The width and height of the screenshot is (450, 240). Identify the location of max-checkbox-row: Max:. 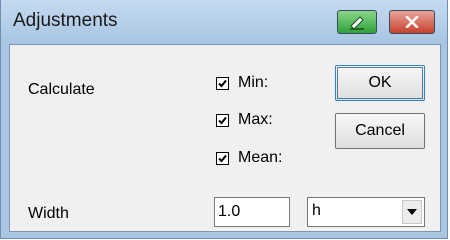
(244, 120).